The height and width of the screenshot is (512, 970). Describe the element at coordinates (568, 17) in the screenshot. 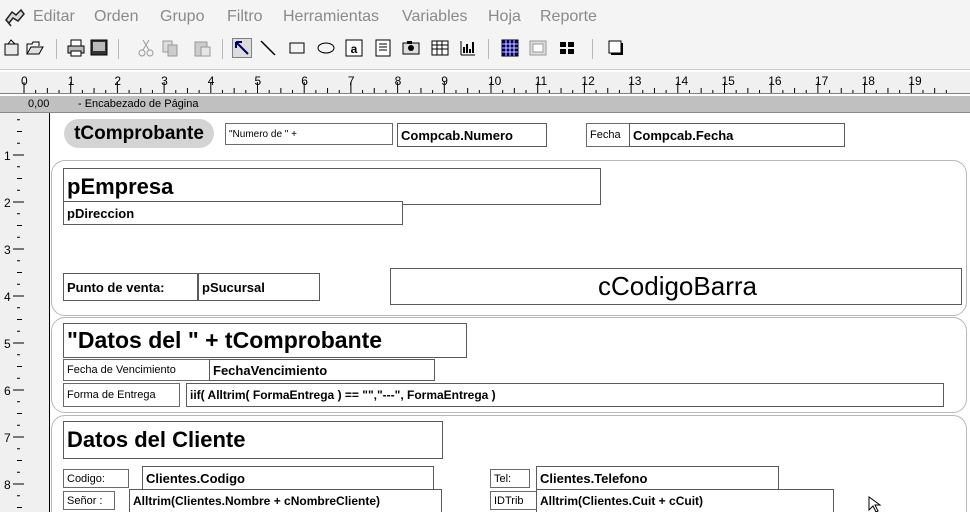

I see `menu-reporte: Reporte` at that location.